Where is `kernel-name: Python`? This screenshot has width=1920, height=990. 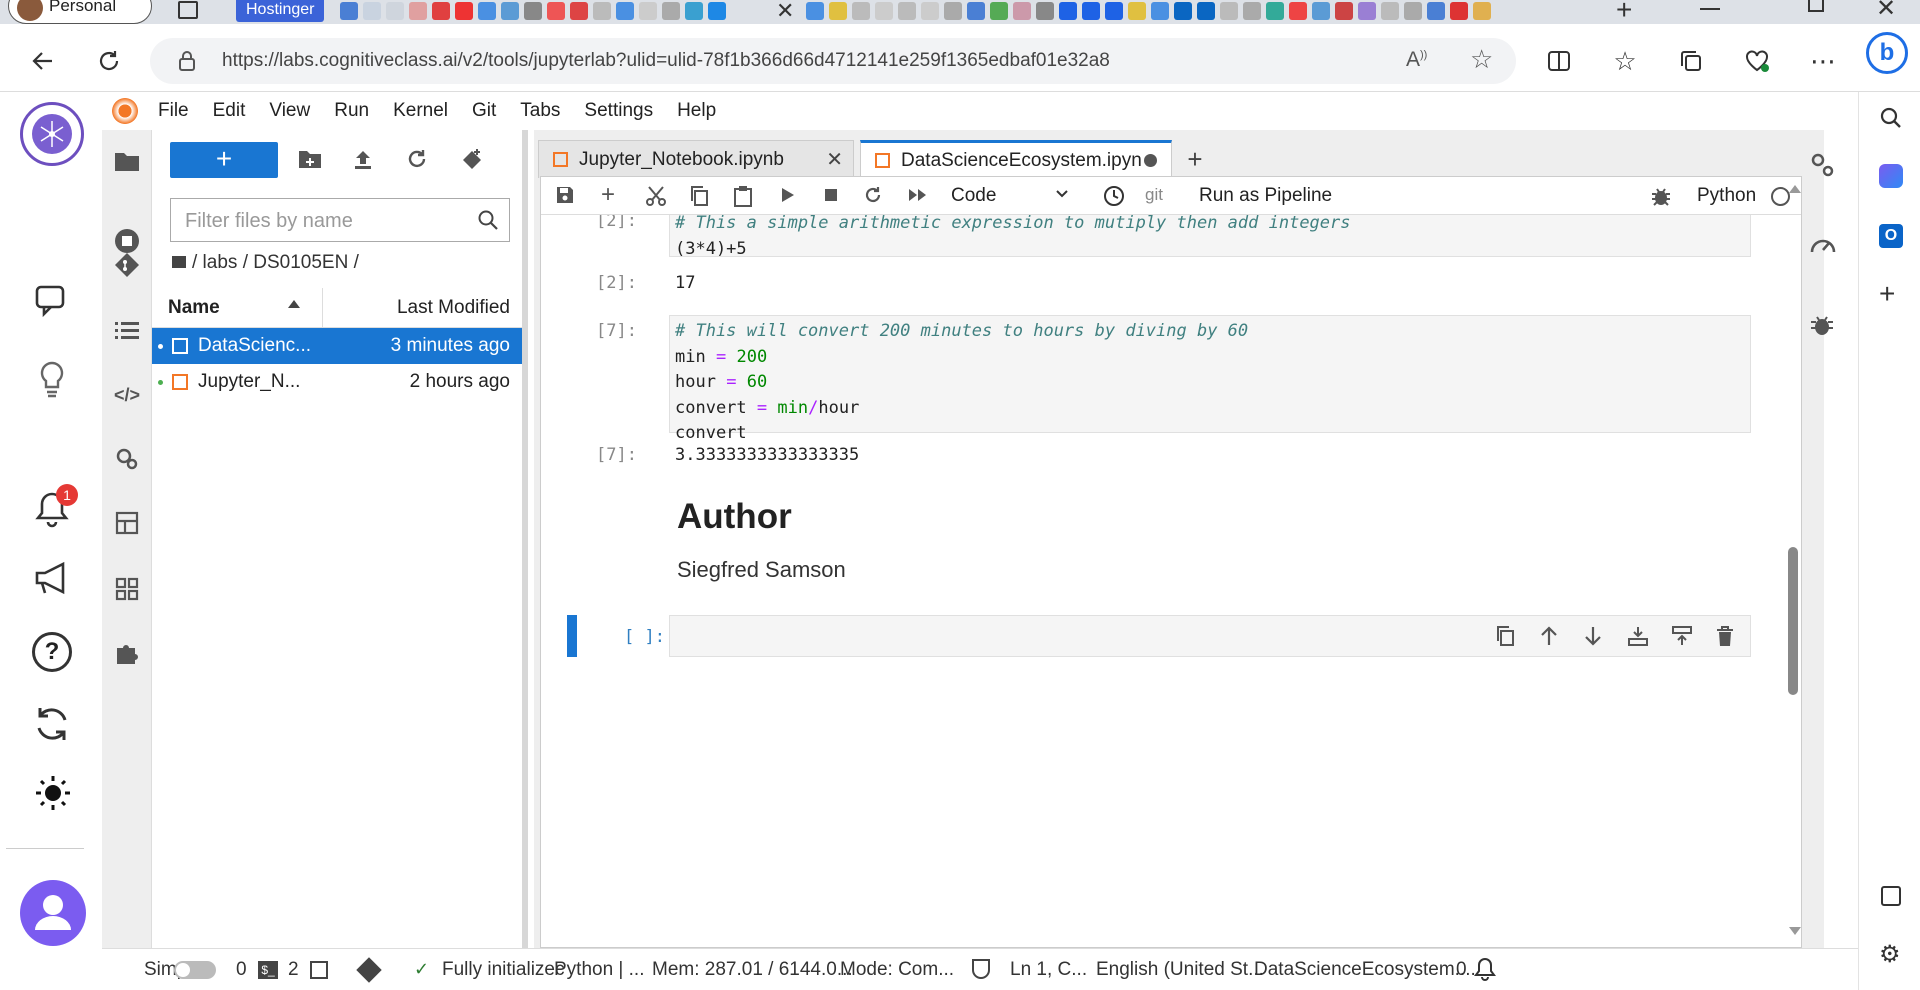 kernel-name: Python is located at coordinates (1726, 196).